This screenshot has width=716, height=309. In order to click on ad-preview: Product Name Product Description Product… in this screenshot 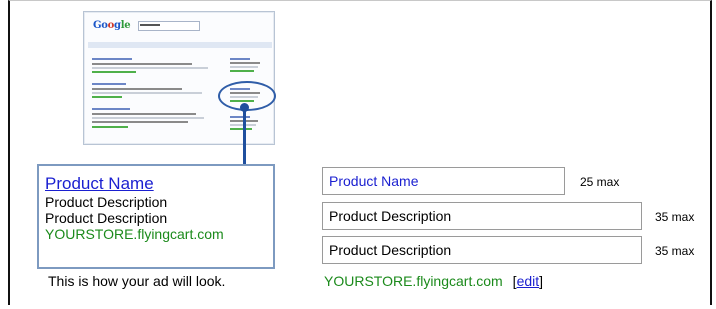, I will do `click(156, 216)`.